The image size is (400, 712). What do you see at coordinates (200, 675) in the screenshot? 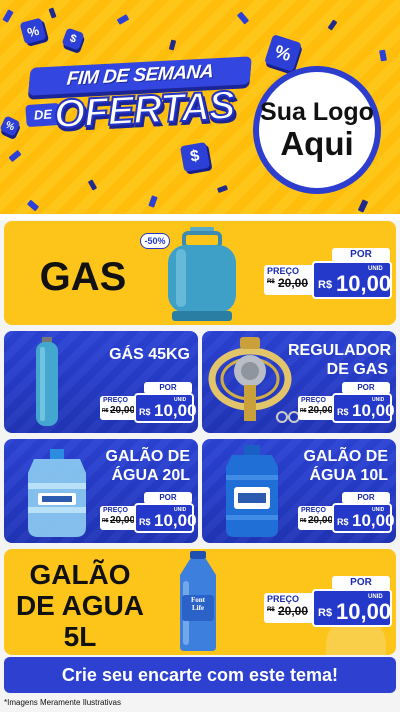
I see `cta-banner: Crie seu encarte com este tema!` at bounding box center [200, 675].